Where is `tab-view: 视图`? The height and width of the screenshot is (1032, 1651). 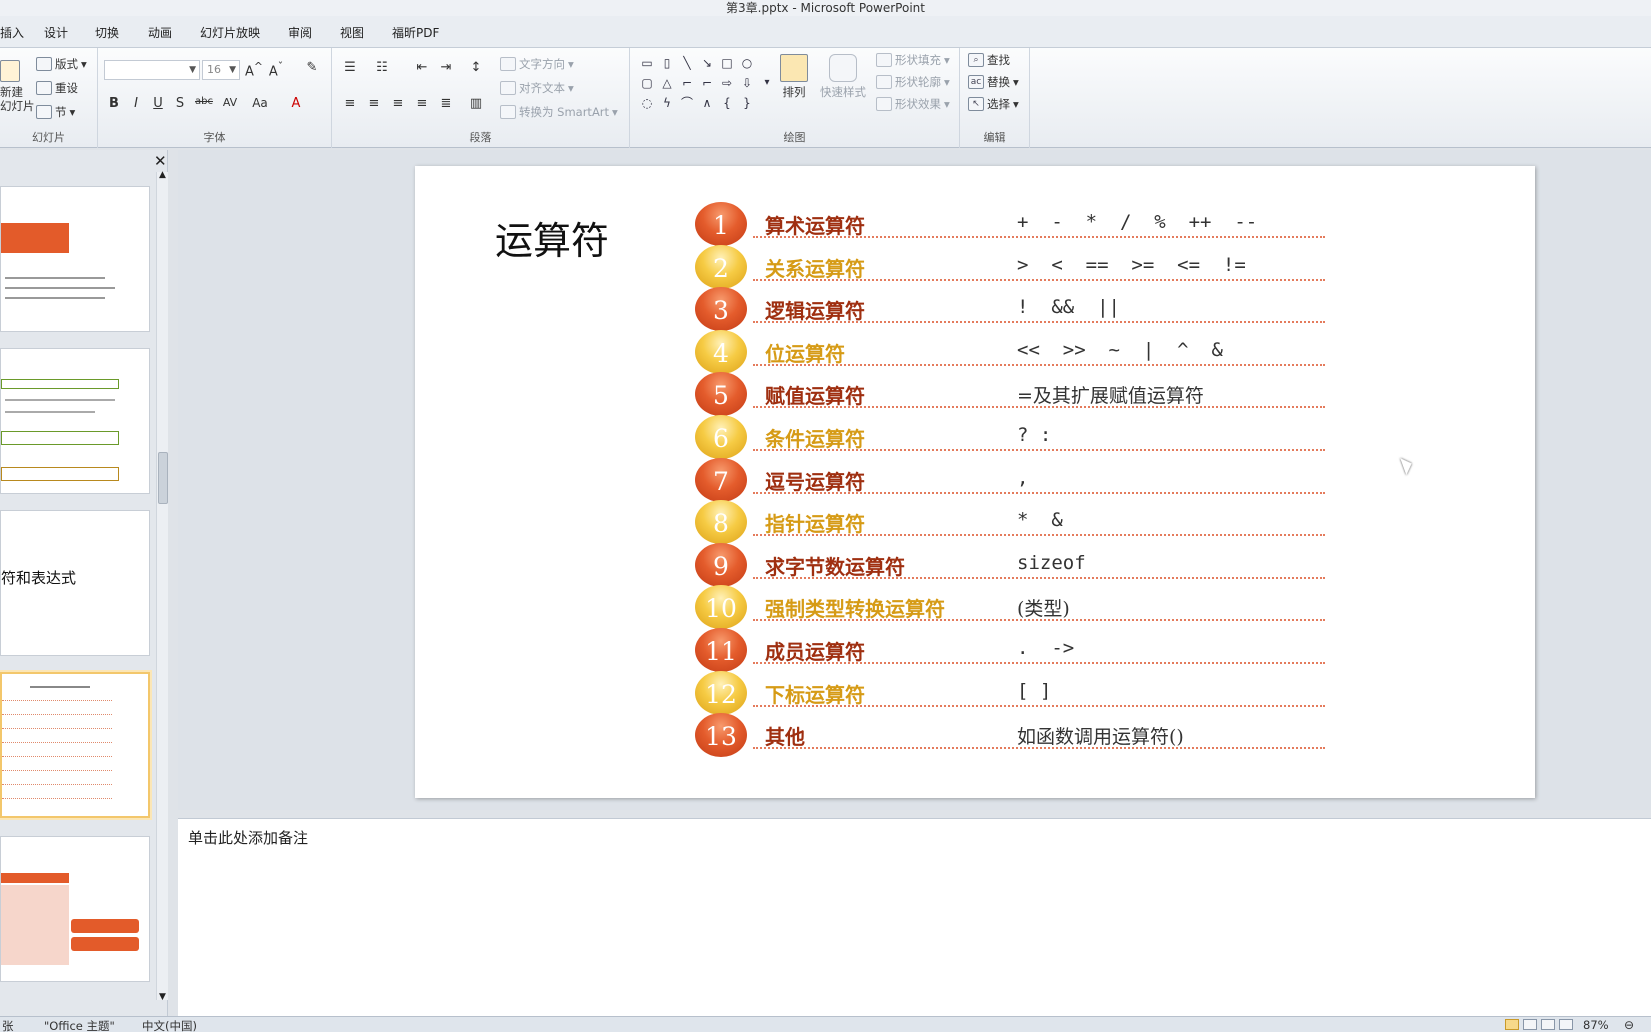 tab-view: 视图 is located at coordinates (352, 32).